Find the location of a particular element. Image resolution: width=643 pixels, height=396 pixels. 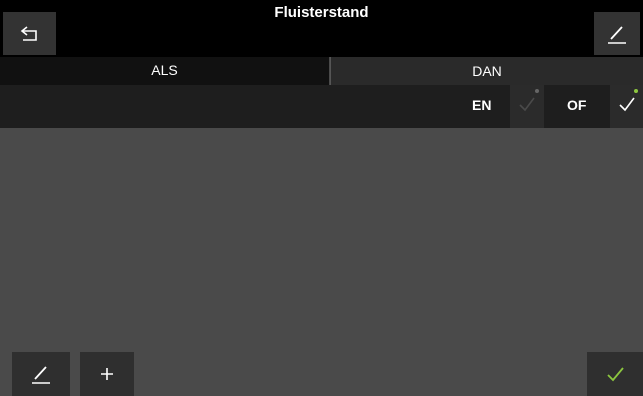

edit-condition-button is located at coordinates (41, 374).